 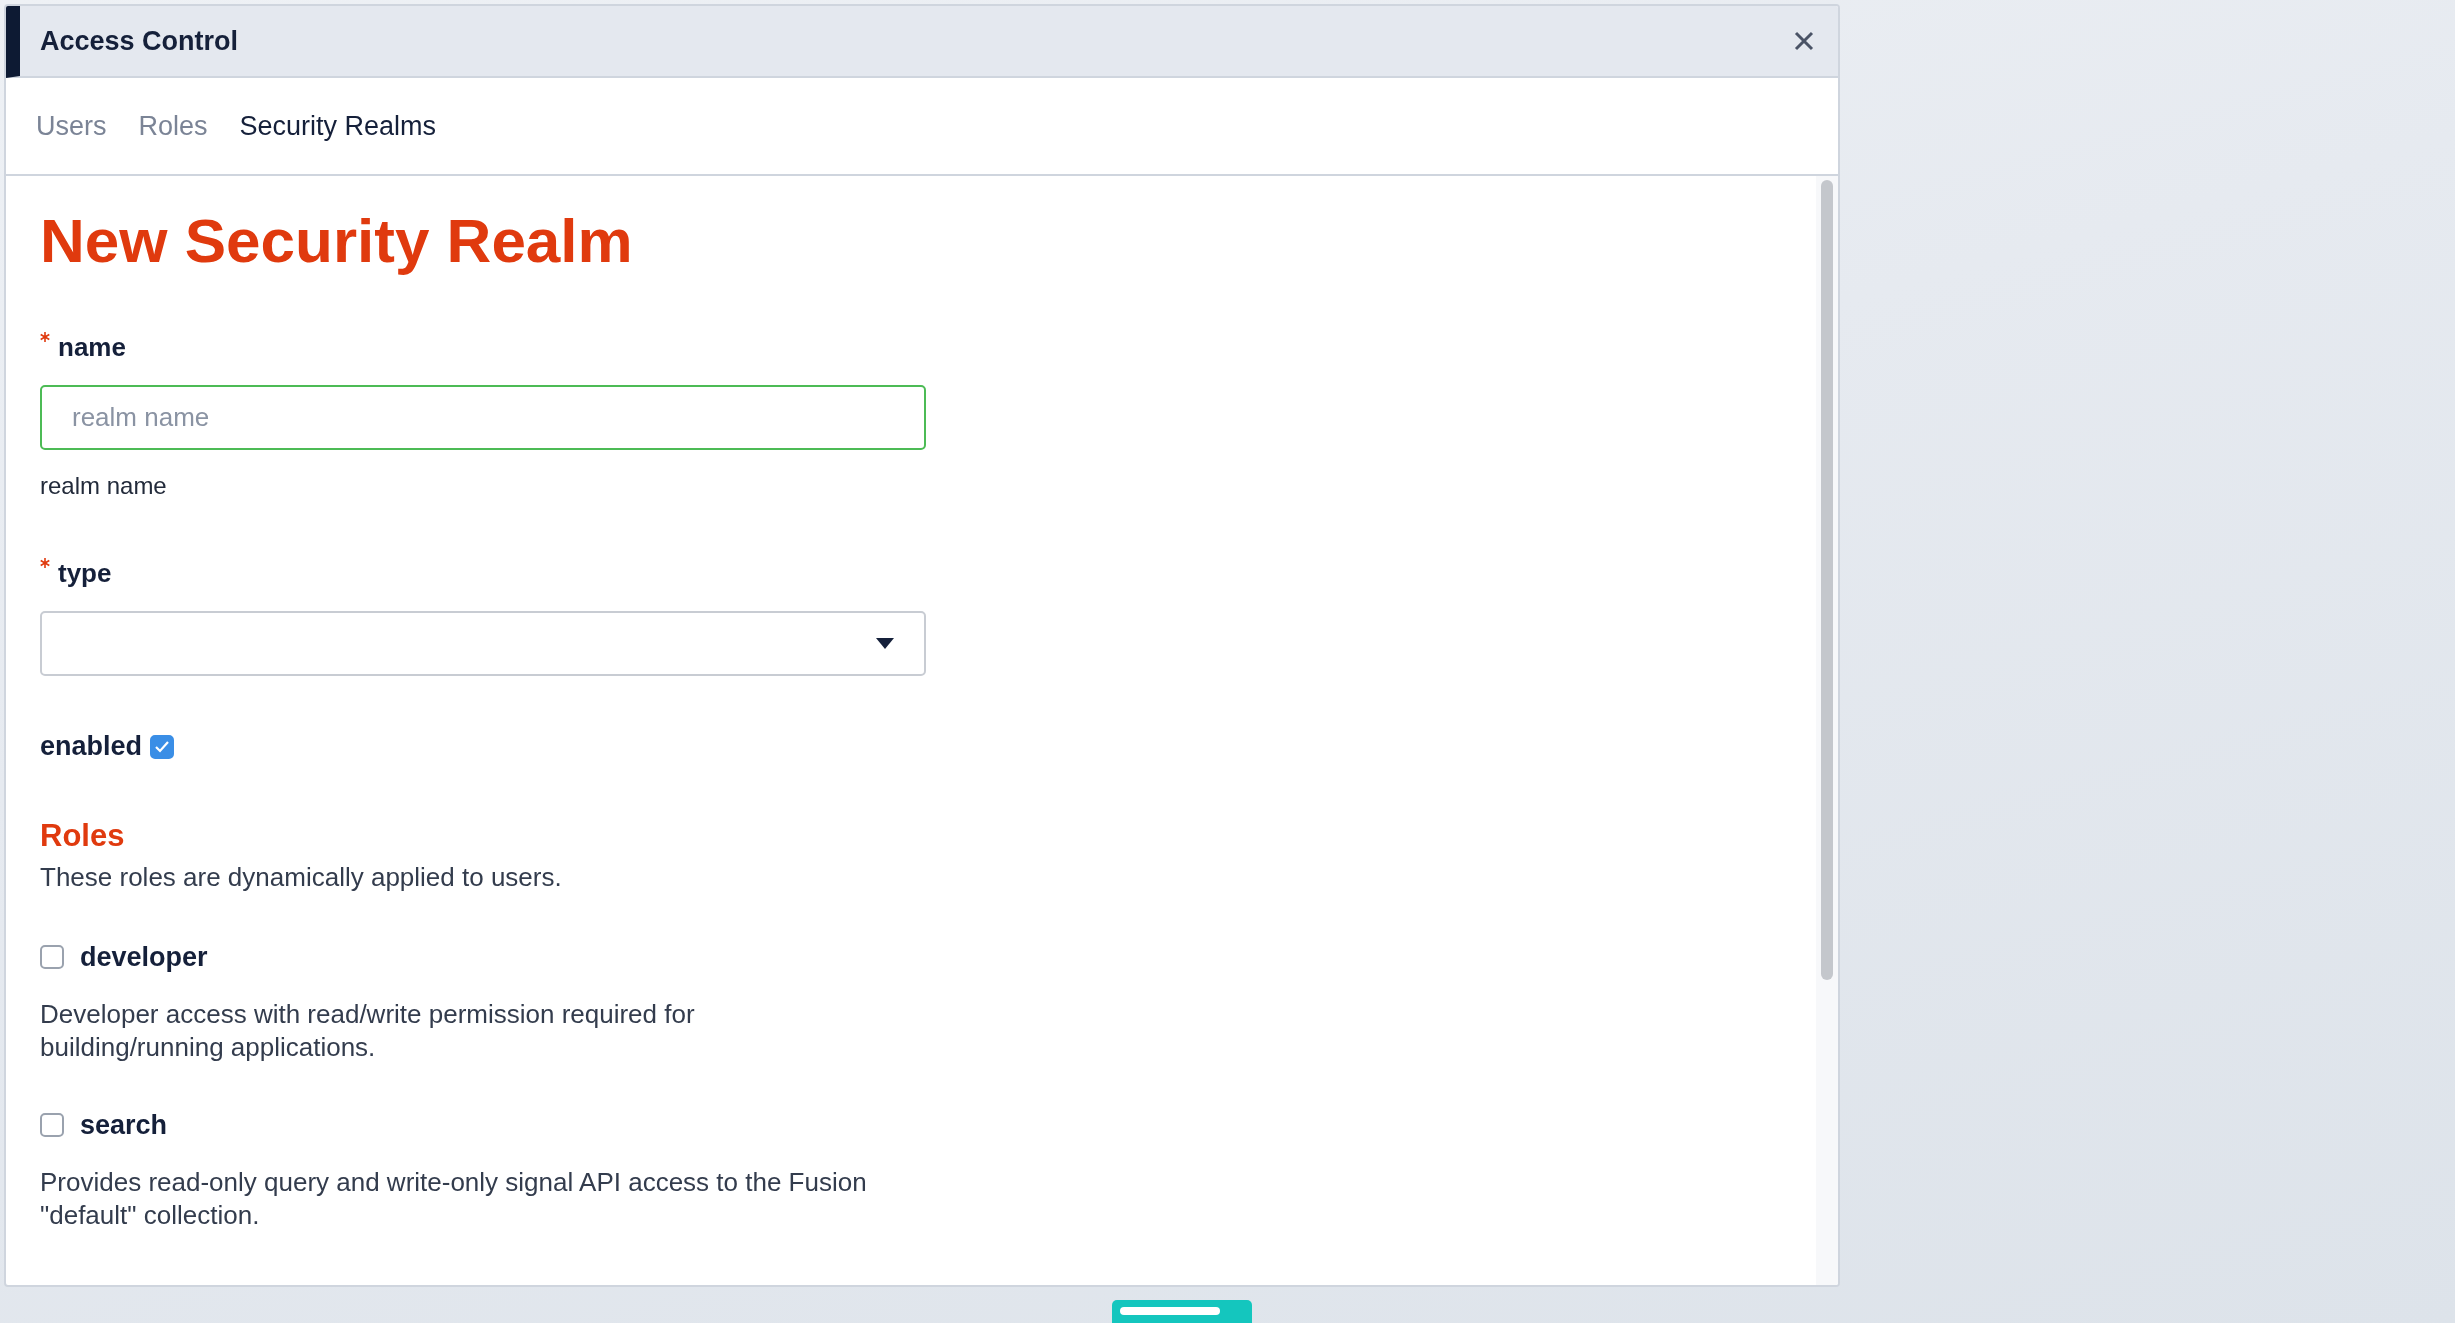 What do you see at coordinates (91, 747) in the screenshot?
I see `checkbox-label: enabled` at bounding box center [91, 747].